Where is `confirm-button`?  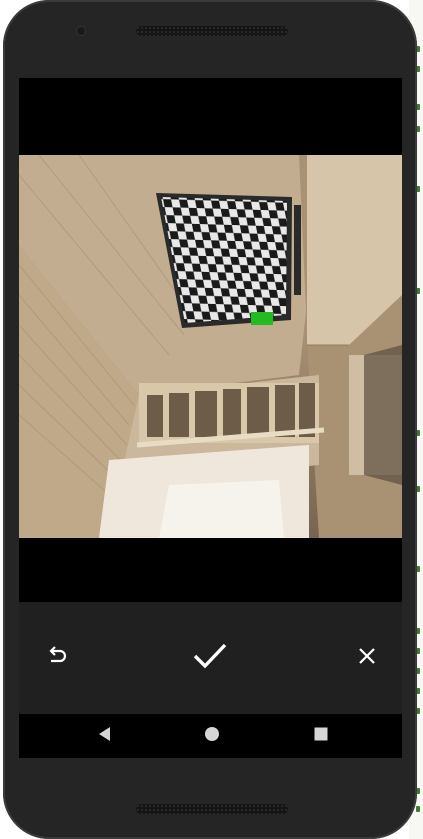 confirm-button is located at coordinates (210, 658).